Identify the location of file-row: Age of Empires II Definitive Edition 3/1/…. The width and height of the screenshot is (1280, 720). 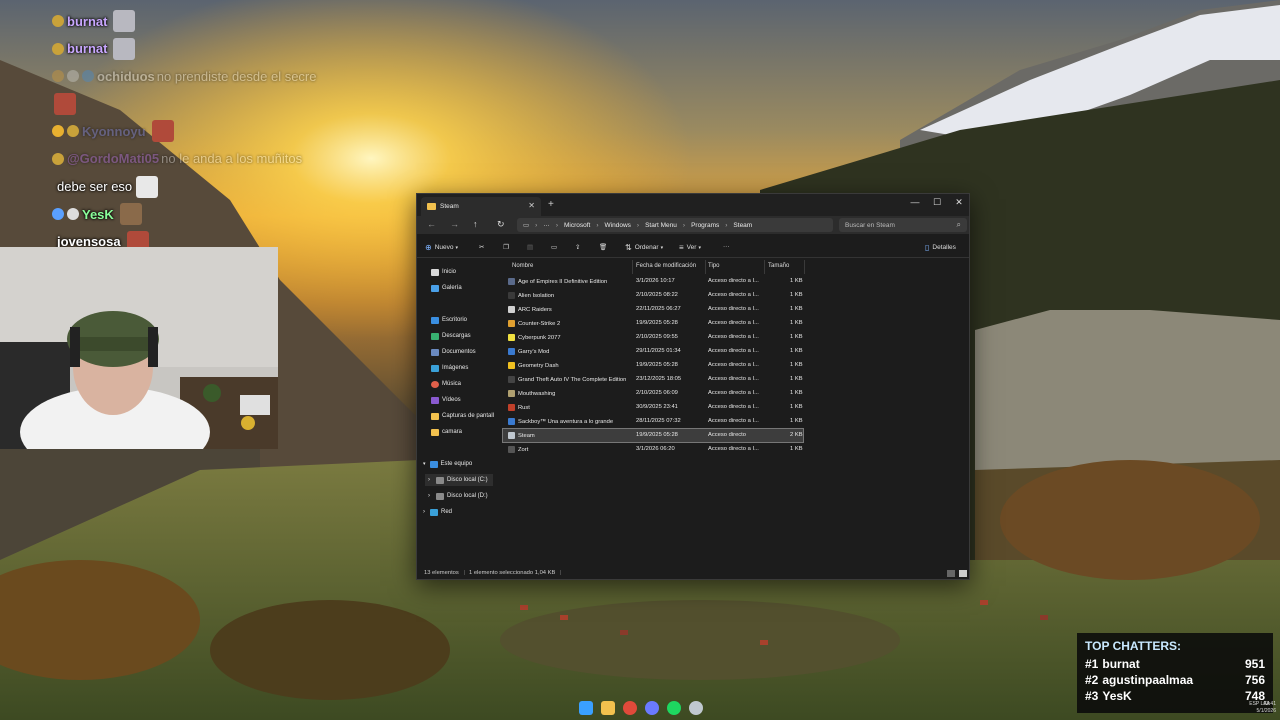
(653, 281).